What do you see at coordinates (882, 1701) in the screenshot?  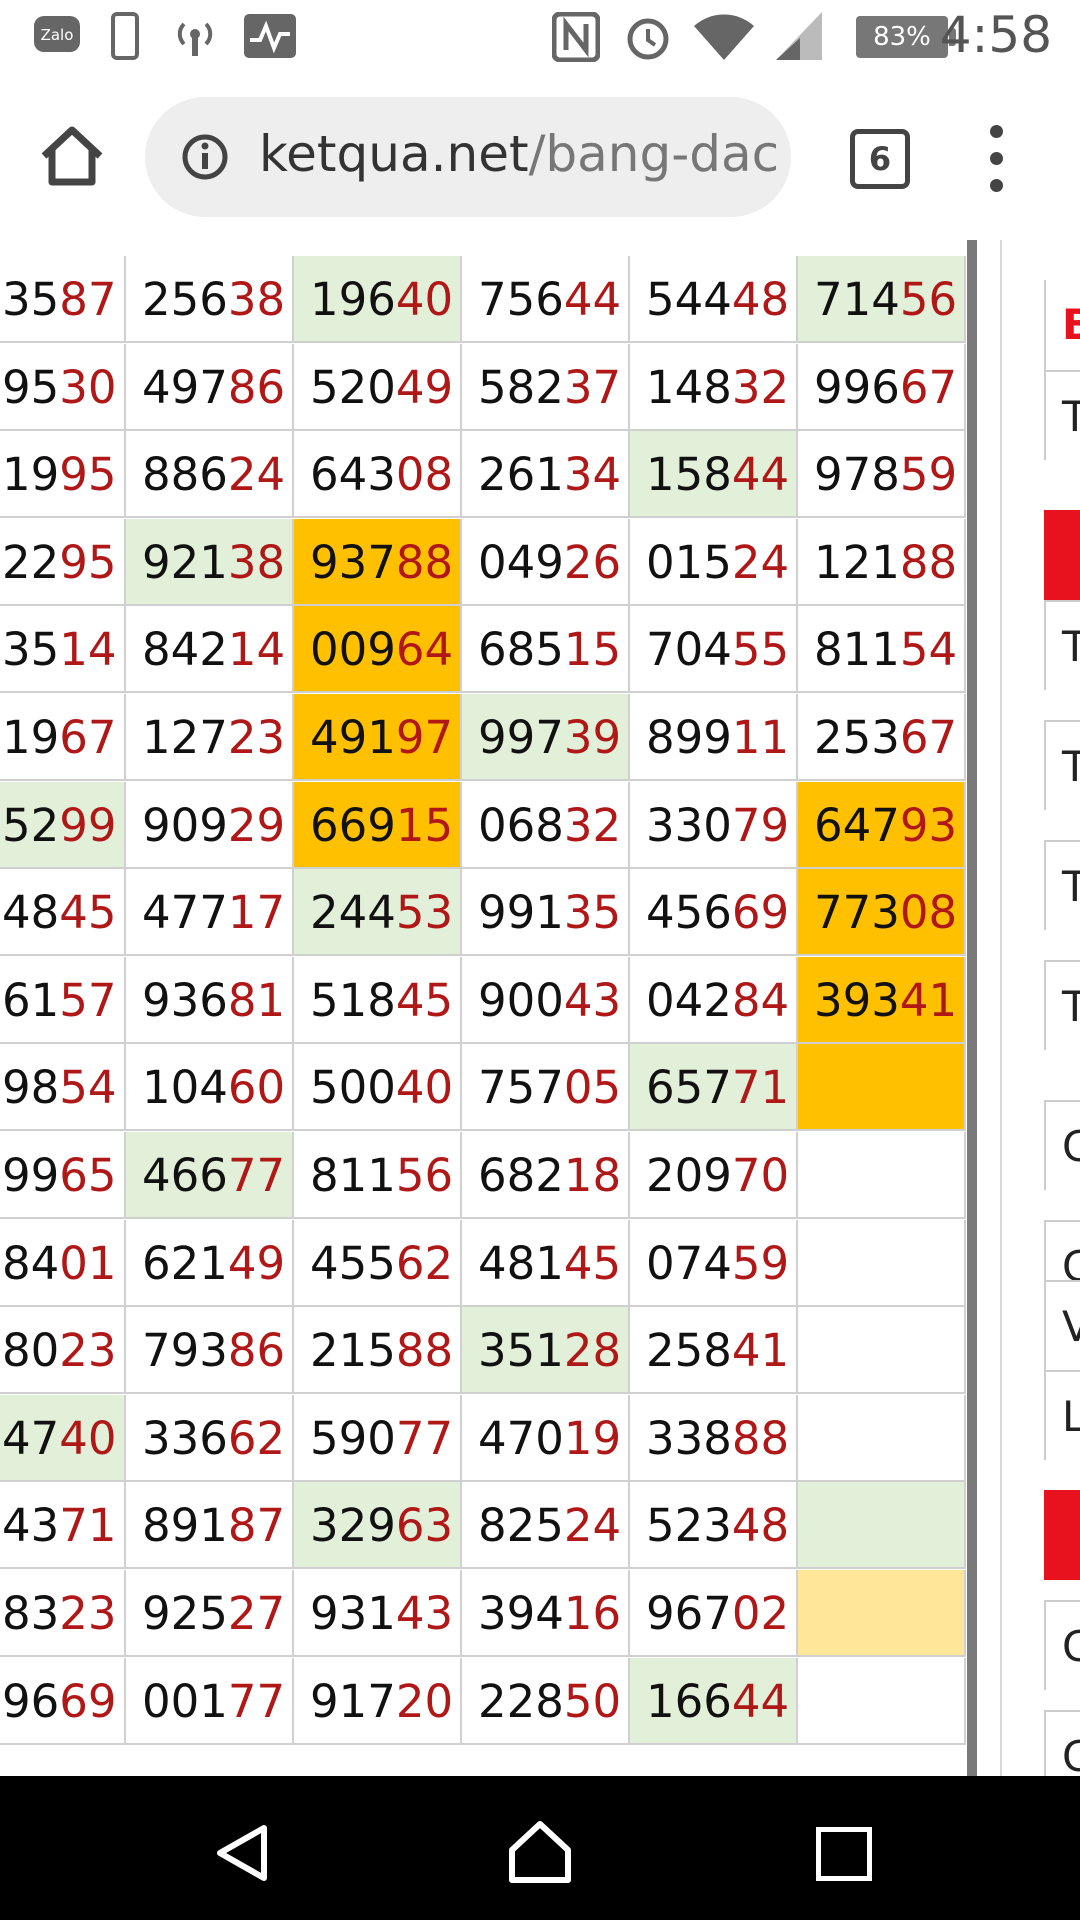 I see `table-cell` at bounding box center [882, 1701].